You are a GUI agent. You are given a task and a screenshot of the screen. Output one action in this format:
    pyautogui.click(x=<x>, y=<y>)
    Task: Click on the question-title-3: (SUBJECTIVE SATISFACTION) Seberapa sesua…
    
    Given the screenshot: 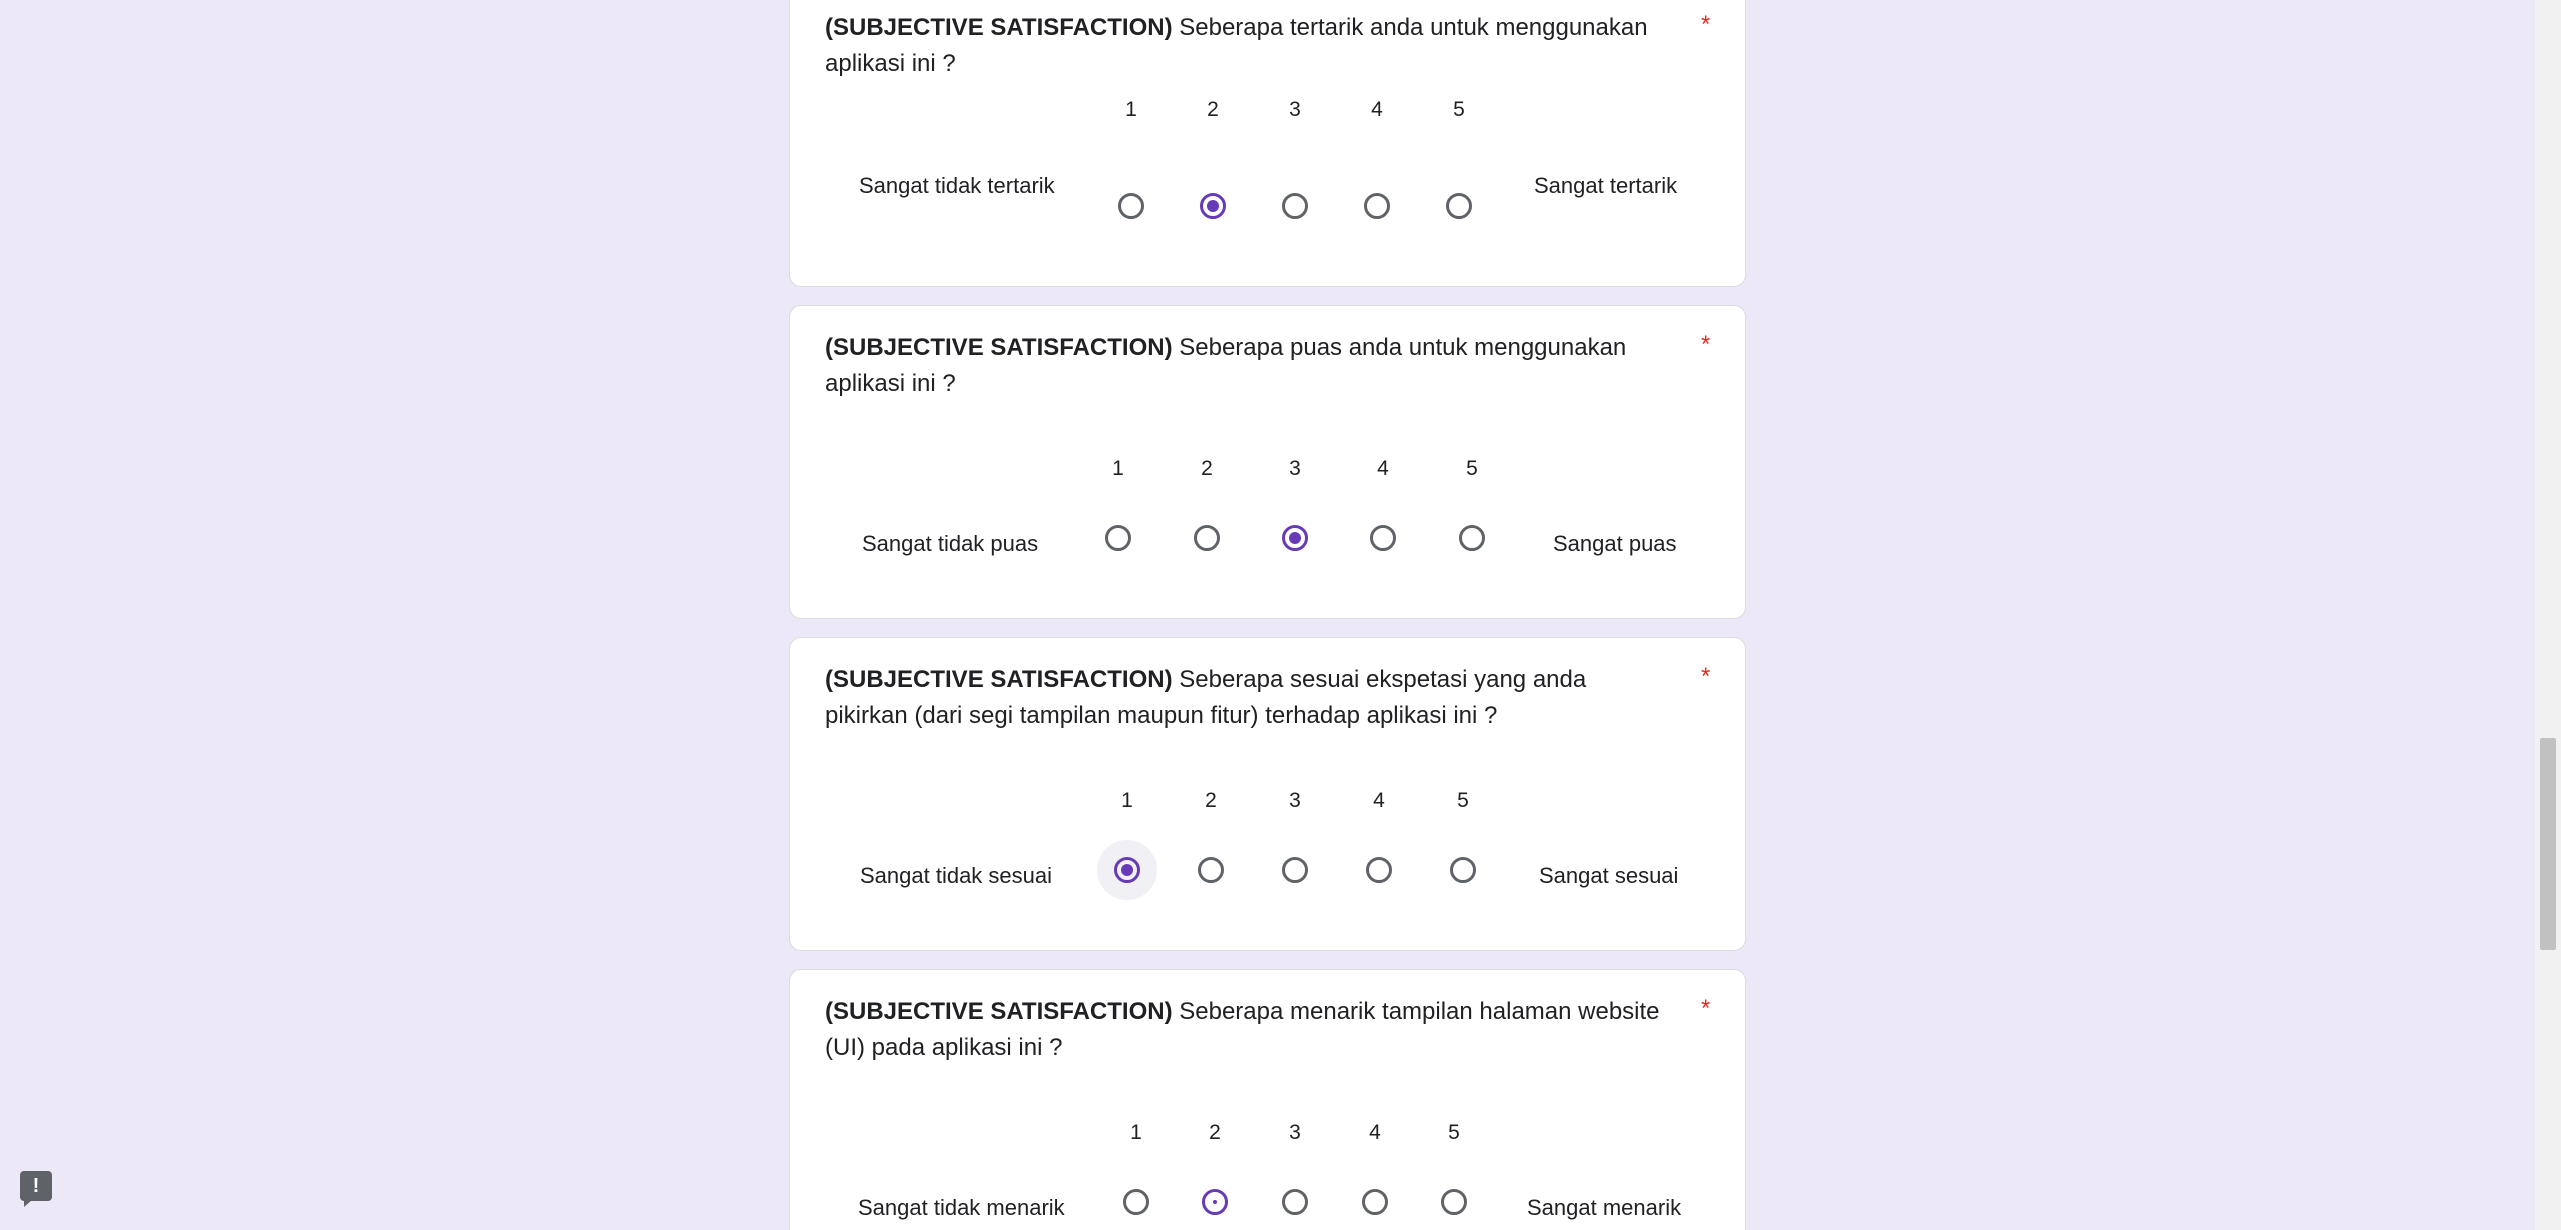 What is the action you would take?
    pyautogui.click(x=1250, y=698)
    